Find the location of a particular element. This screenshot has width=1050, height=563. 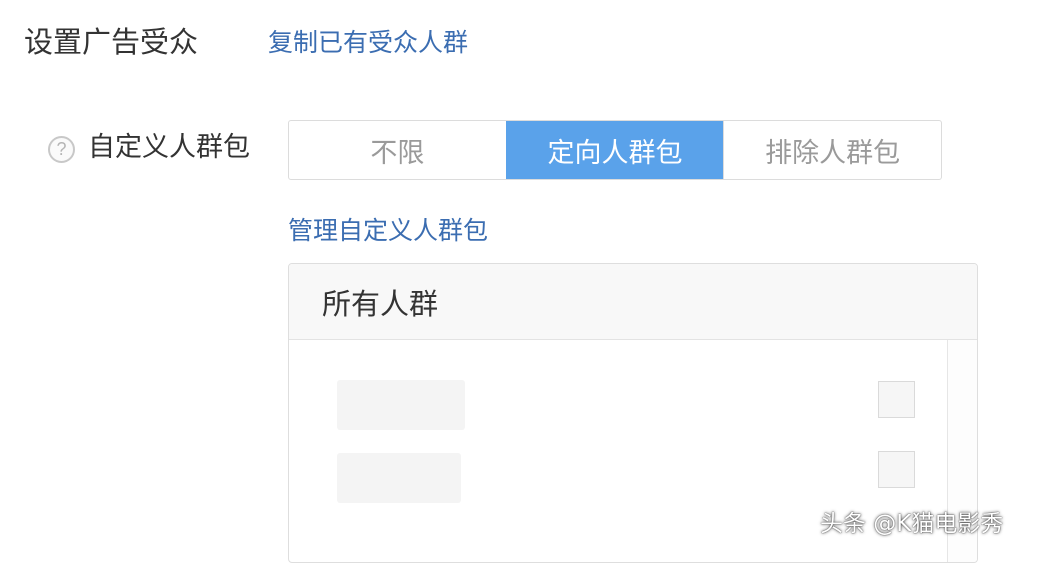

help-icon: ? is located at coordinates (61, 149).